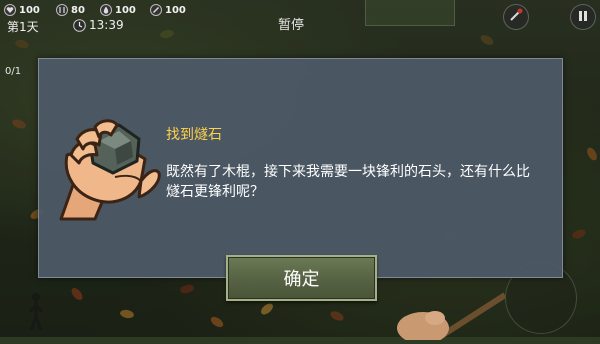  What do you see at coordinates (194, 135) in the screenshot?
I see `dialog-title: 找到燧石` at bounding box center [194, 135].